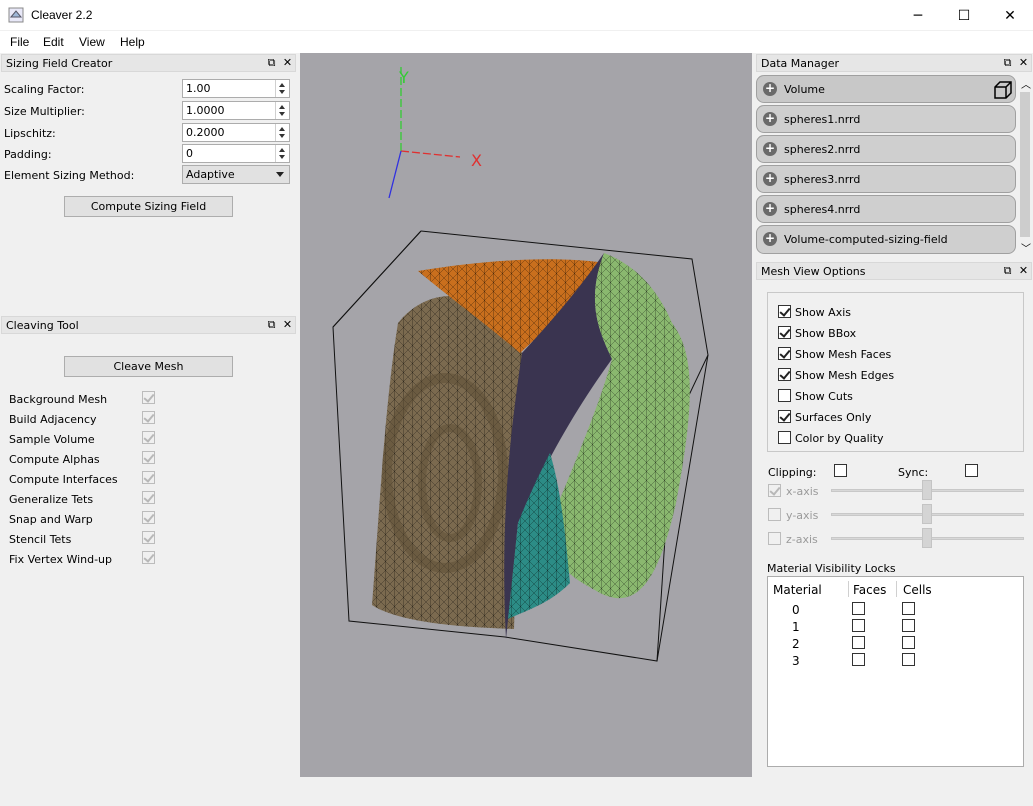 Image resolution: width=1033 pixels, height=806 pixels. What do you see at coordinates (1026, 83) in the screenshot?
I see `scroll-up-icon: ︿` at bounding box center [1026, 83].